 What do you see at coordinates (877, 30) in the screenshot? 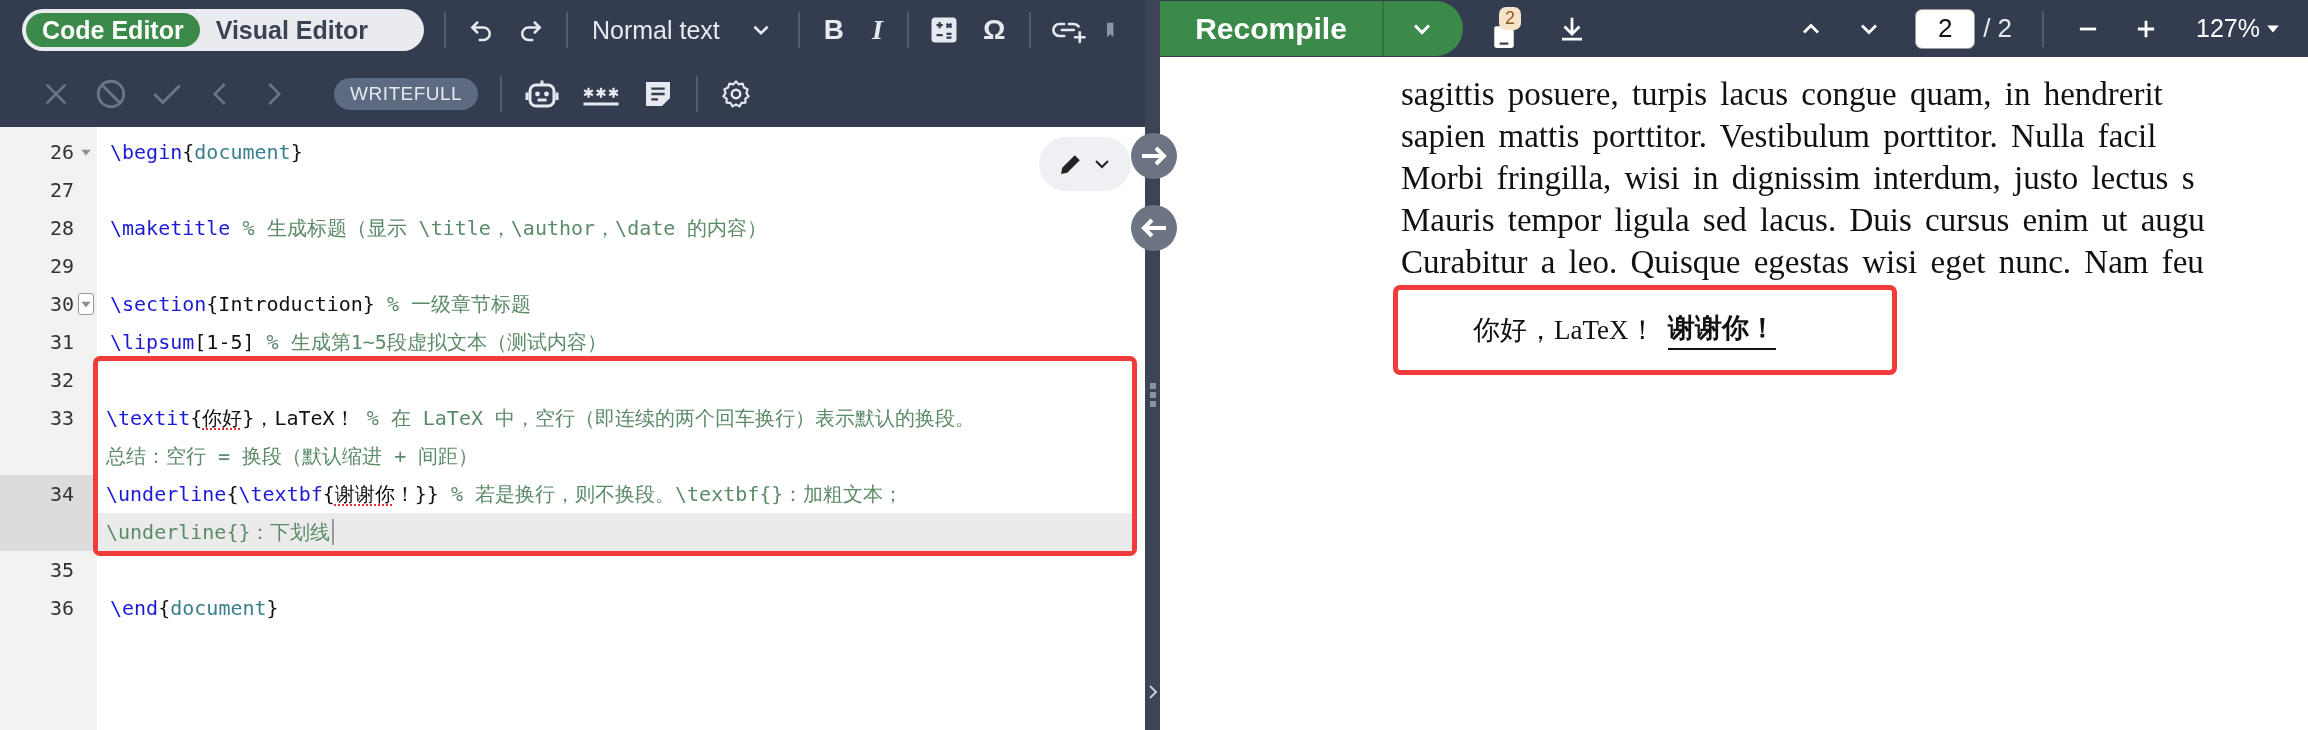
I see `italic-button: I` at bounding box center [877, 30].